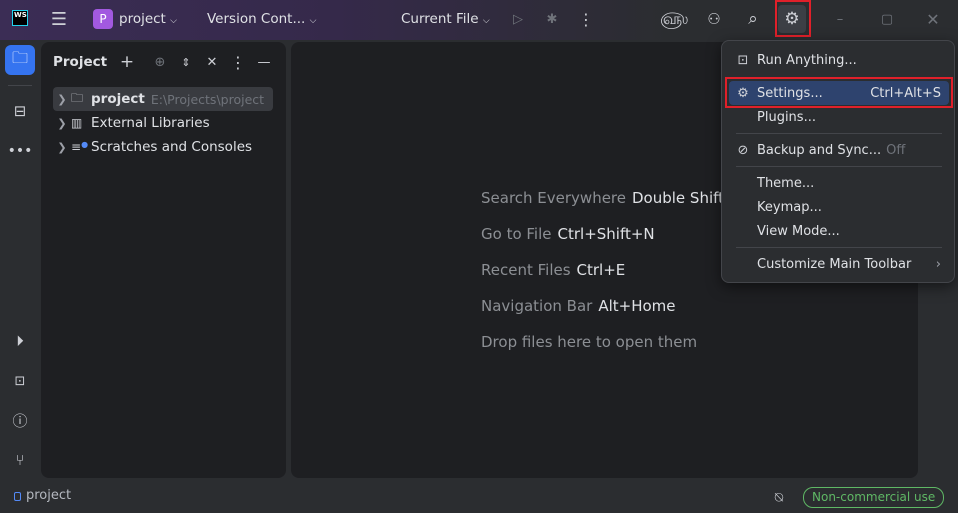 This screenshot has height=513, width=958. I want to click on locate-icon: ⊕, so click(160, 62).